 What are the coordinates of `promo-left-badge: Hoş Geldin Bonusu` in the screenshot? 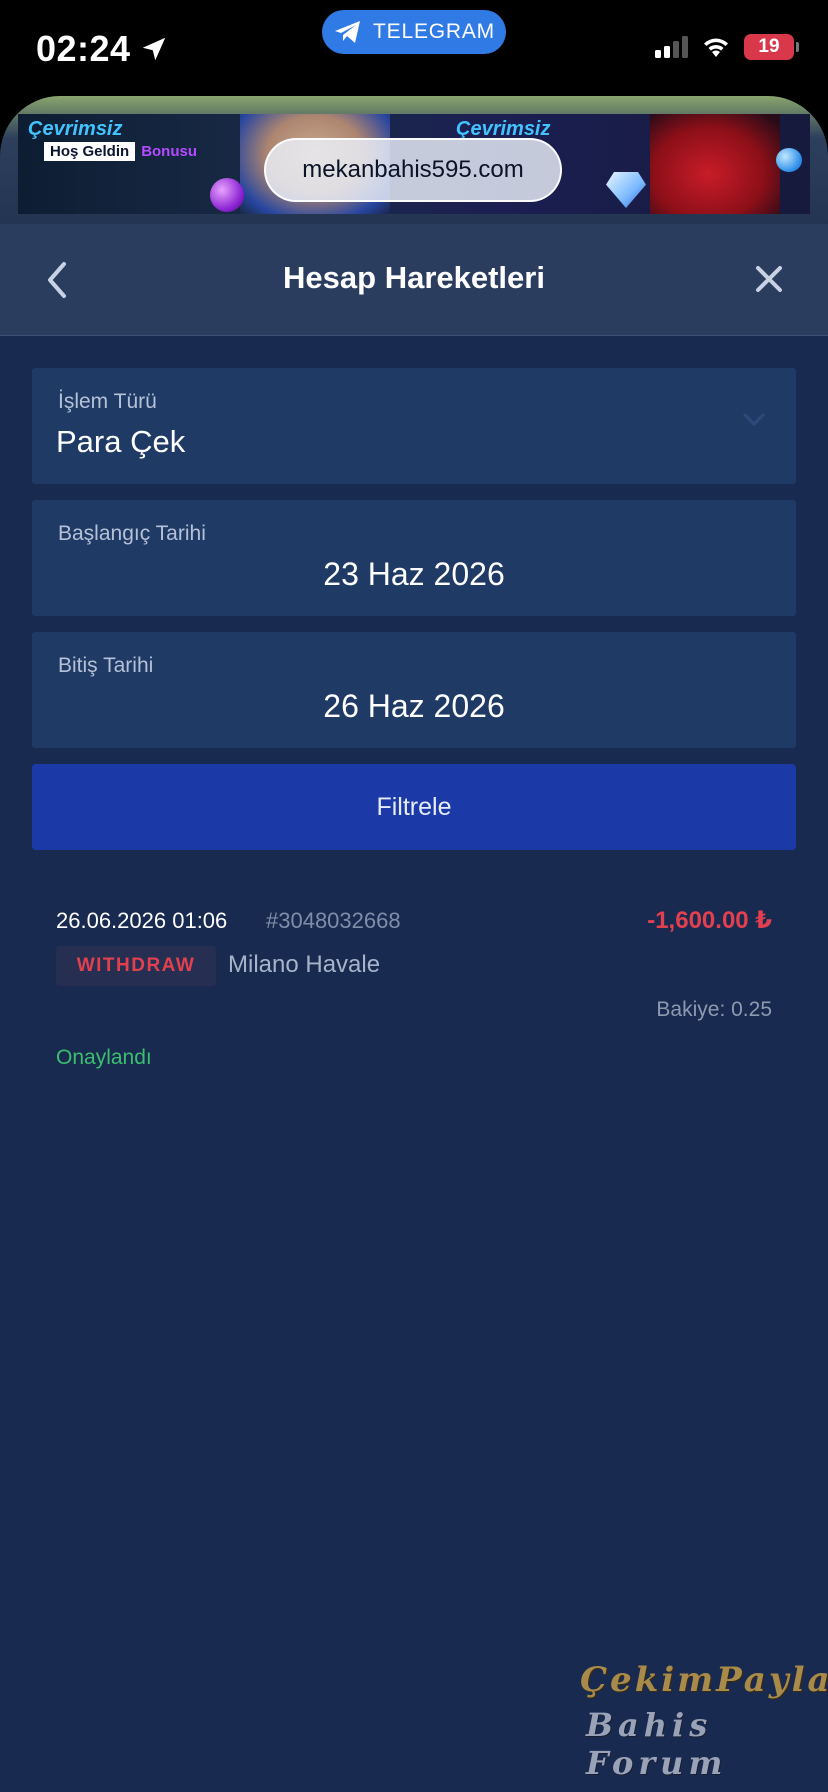 It's located at (120, 151).